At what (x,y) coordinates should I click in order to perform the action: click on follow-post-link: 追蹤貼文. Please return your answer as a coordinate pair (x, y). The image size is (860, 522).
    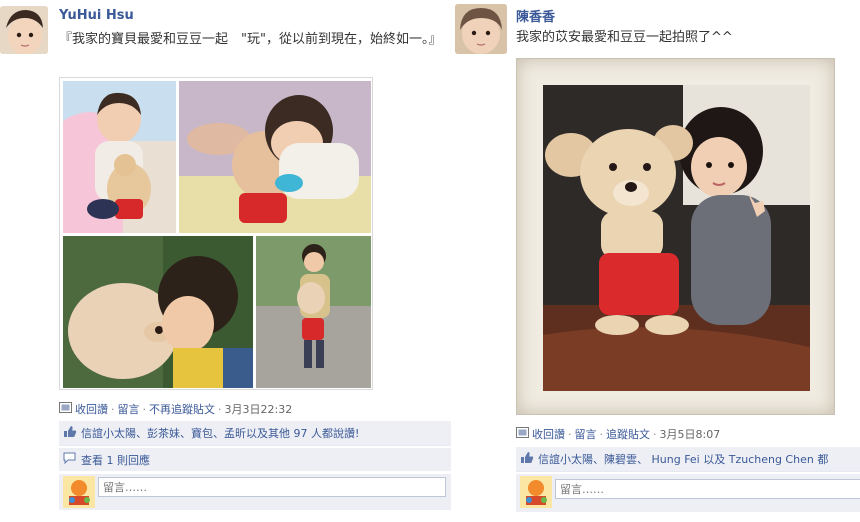
    Looking at the image, I should click on (628, 434).